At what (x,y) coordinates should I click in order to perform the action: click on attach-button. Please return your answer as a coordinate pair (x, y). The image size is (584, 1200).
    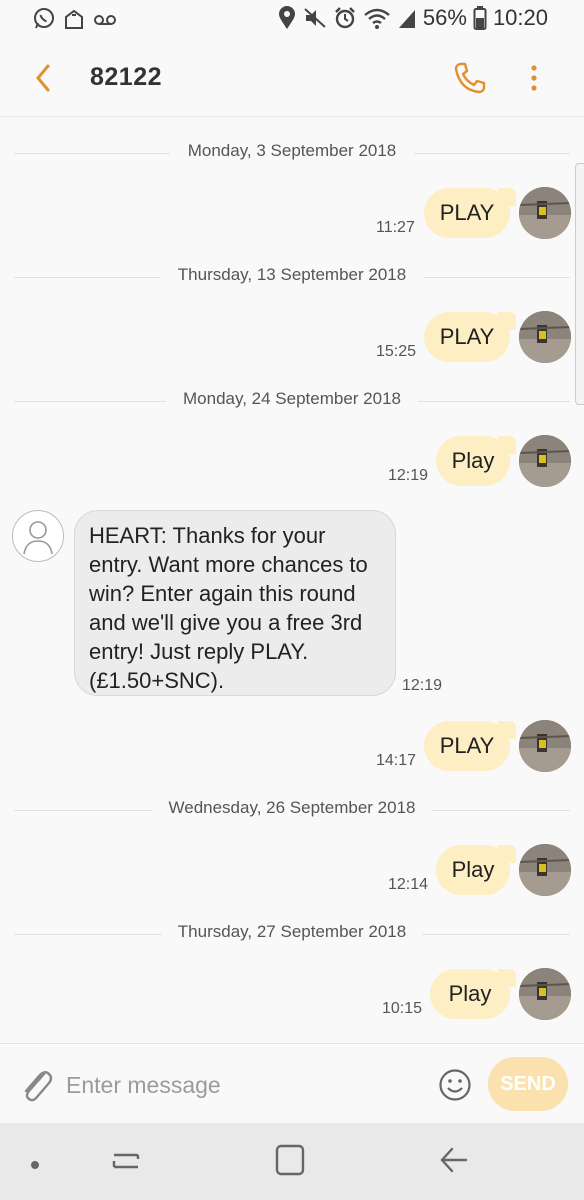
    Looking at the image, I should click on (36, 1084).